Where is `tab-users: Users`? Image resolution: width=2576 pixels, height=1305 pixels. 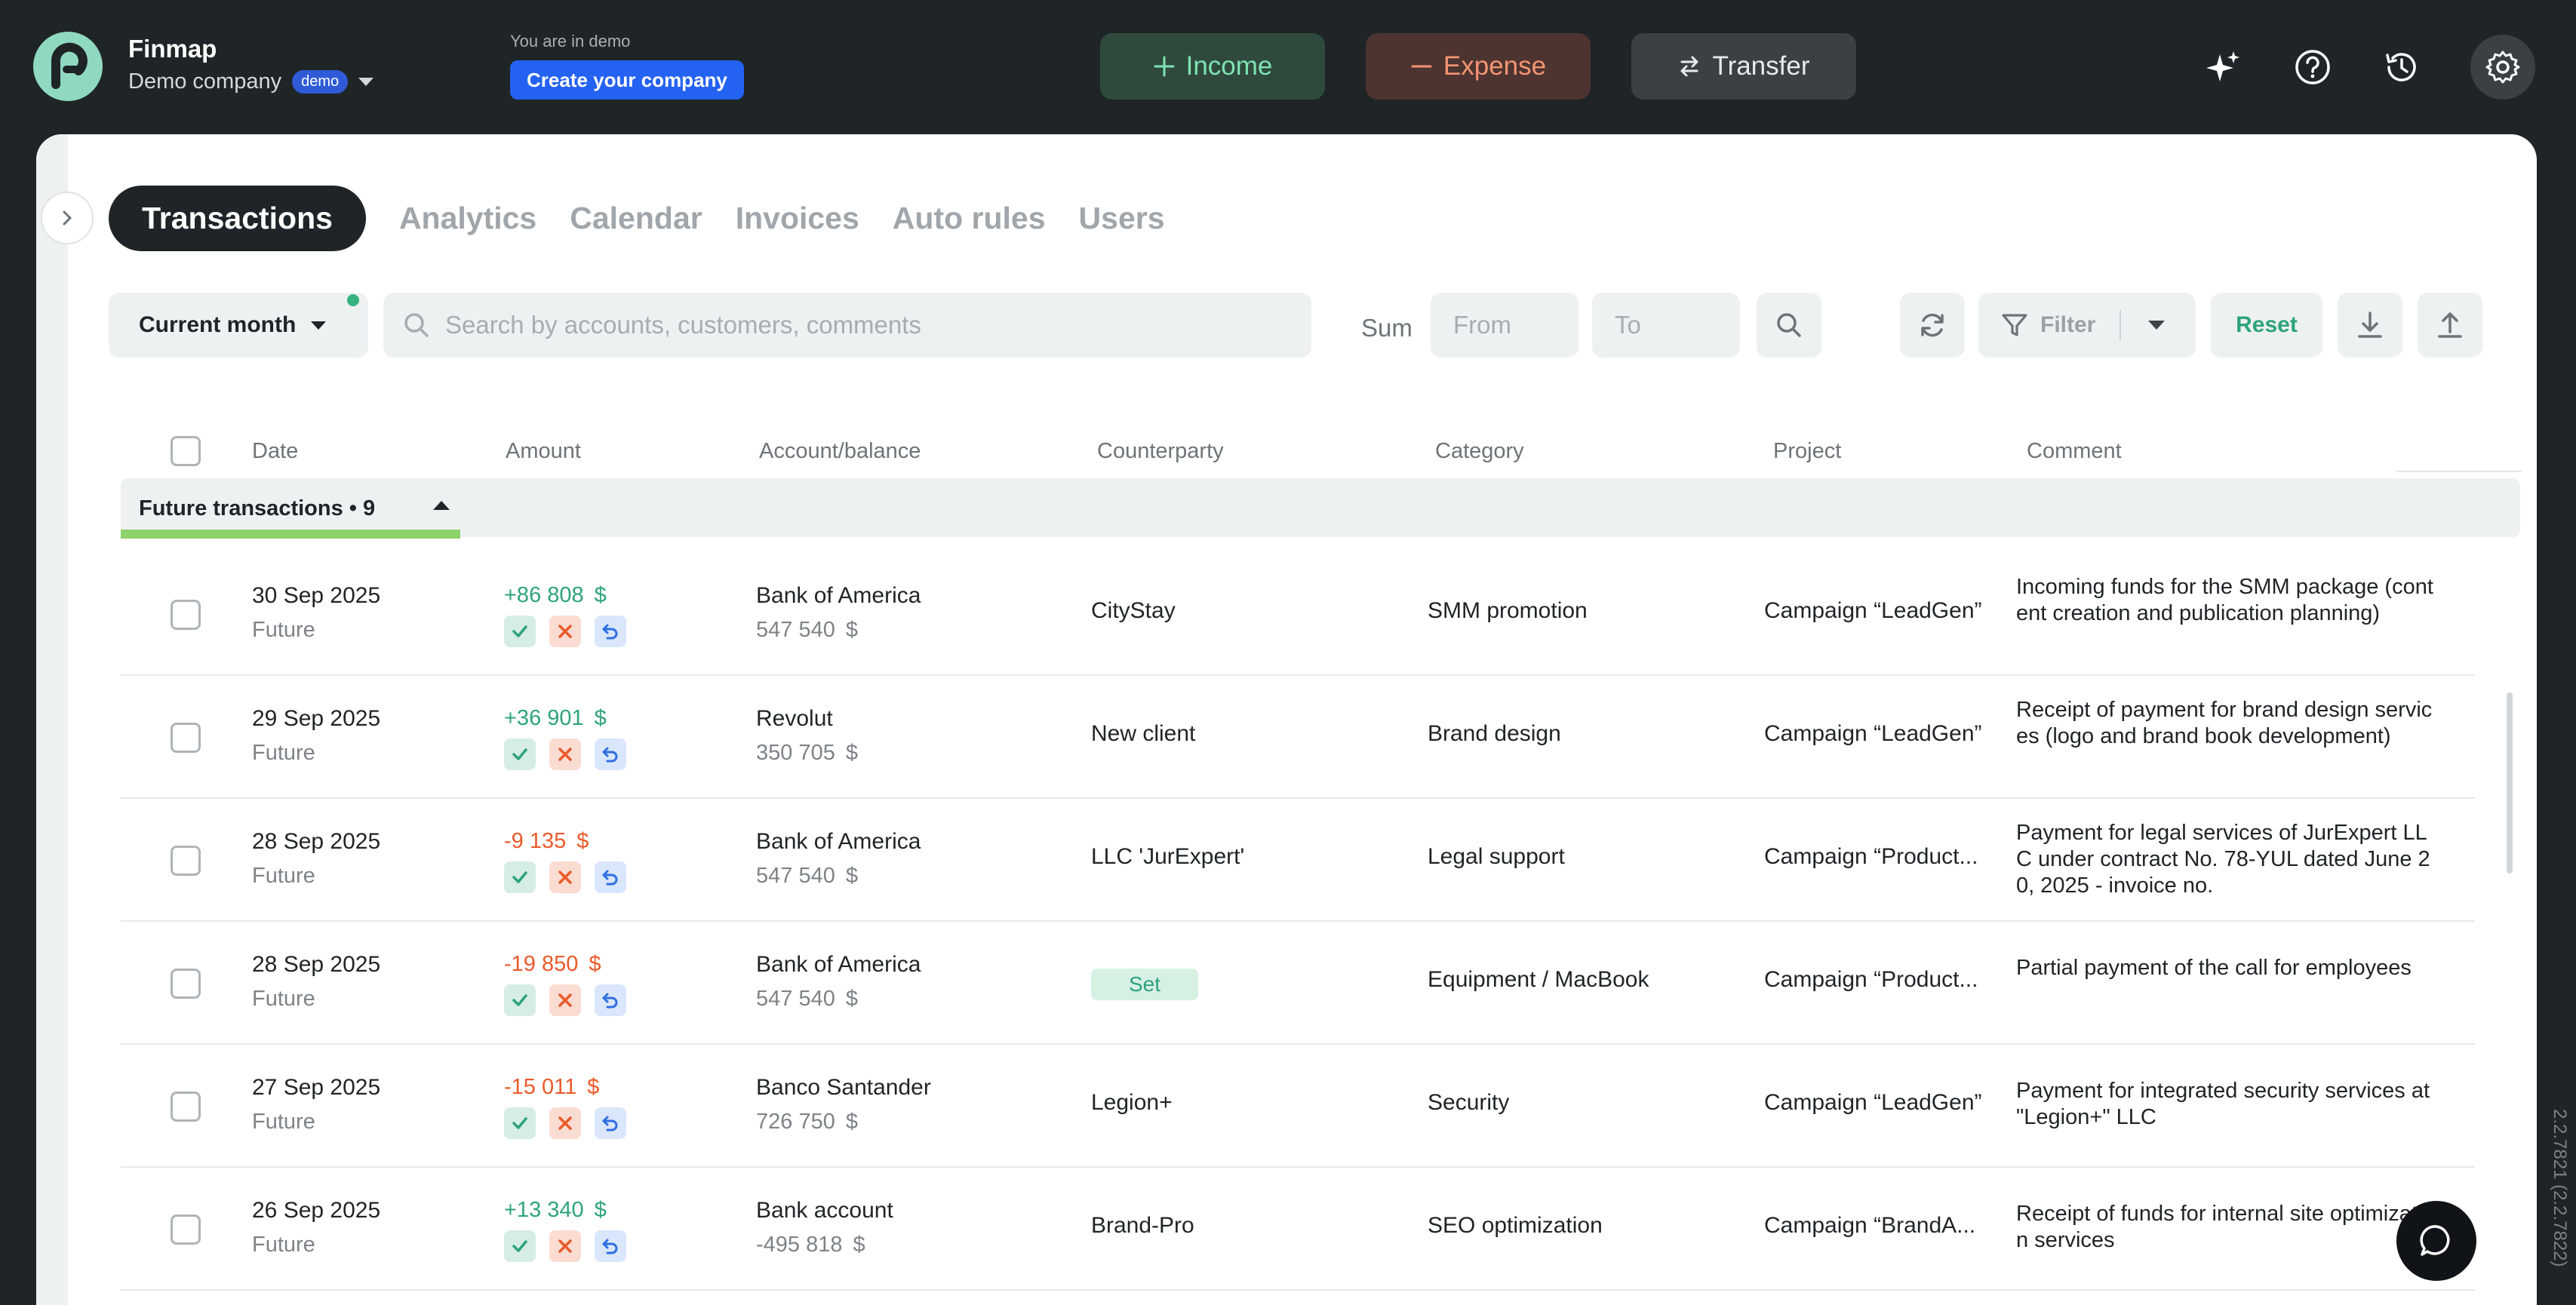
tab-users: Users is located at coordinates (1122, 218).